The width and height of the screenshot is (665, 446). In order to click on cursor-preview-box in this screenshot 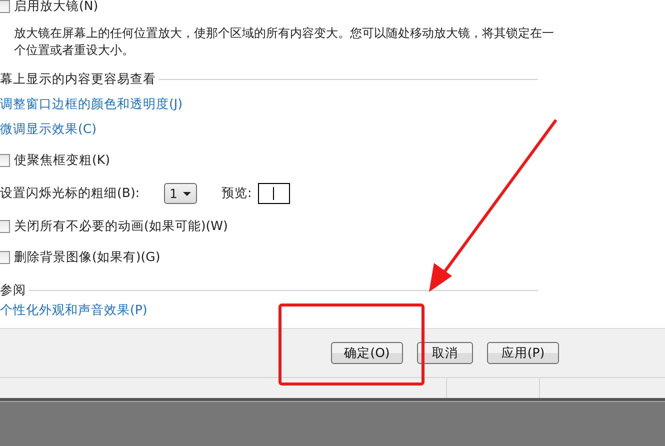, I will do `click(274, 193)`.